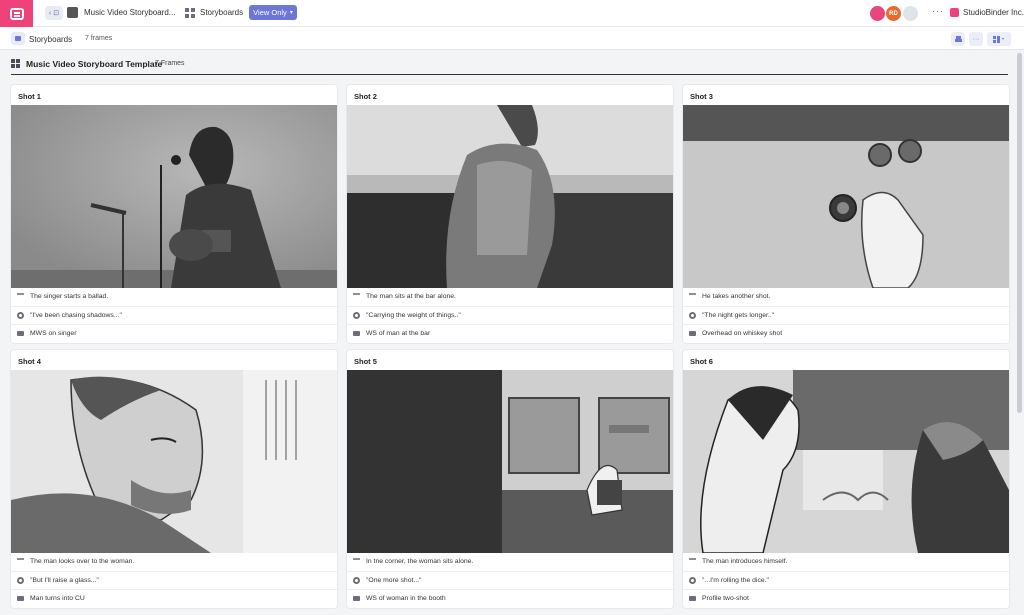  I want to click on shot-description: The singer starts a ballad., so click(69, 296).